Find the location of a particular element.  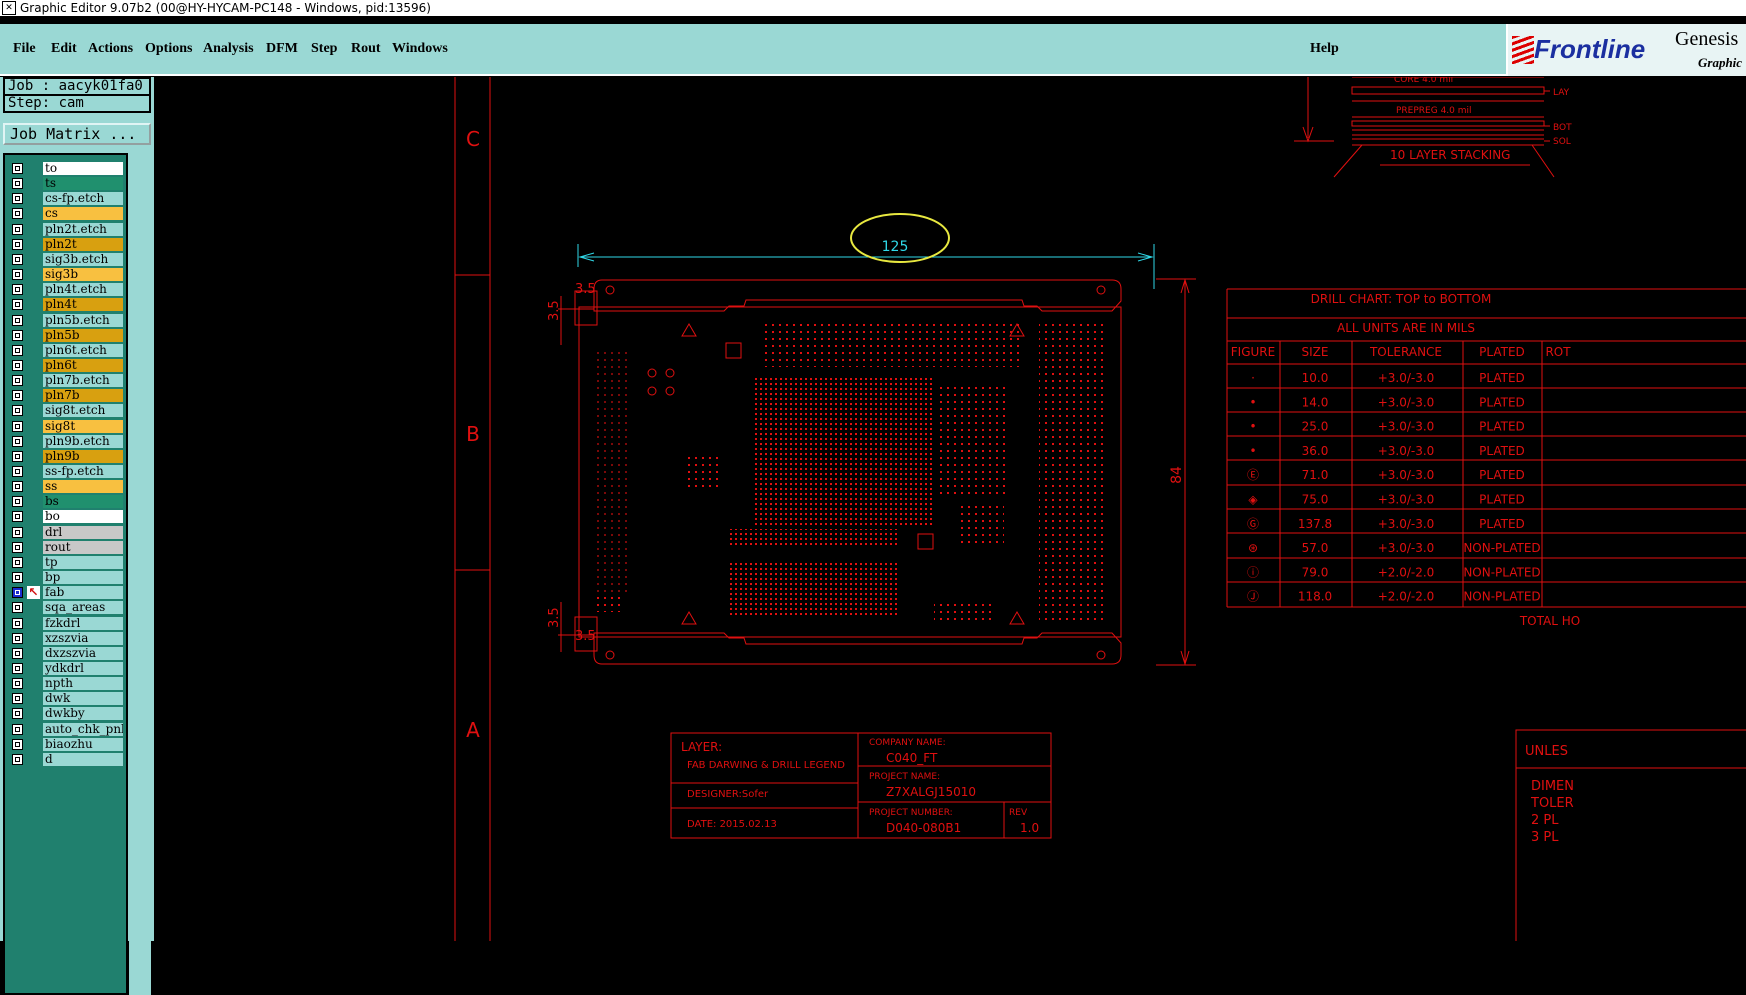

menu-windows: Windows is located at coordinates (420, 49).